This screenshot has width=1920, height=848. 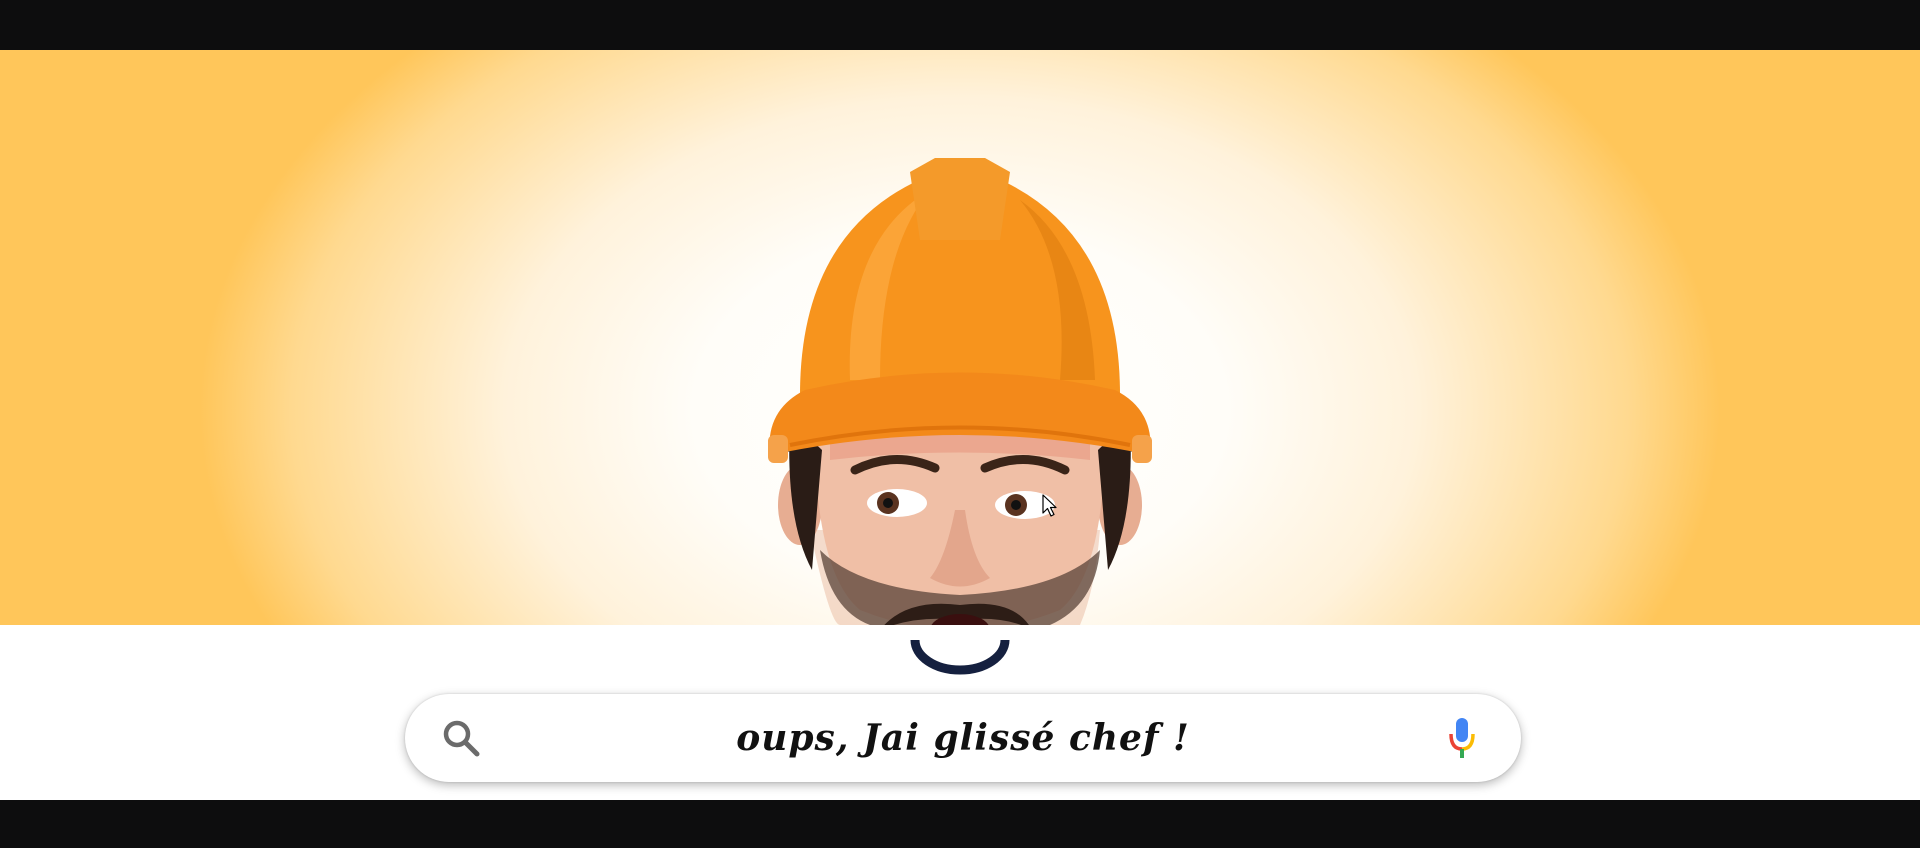 What do you see at coordinates (461, 738) in the screenshot?
I see `search-icon` at bounding box center [461, 738].